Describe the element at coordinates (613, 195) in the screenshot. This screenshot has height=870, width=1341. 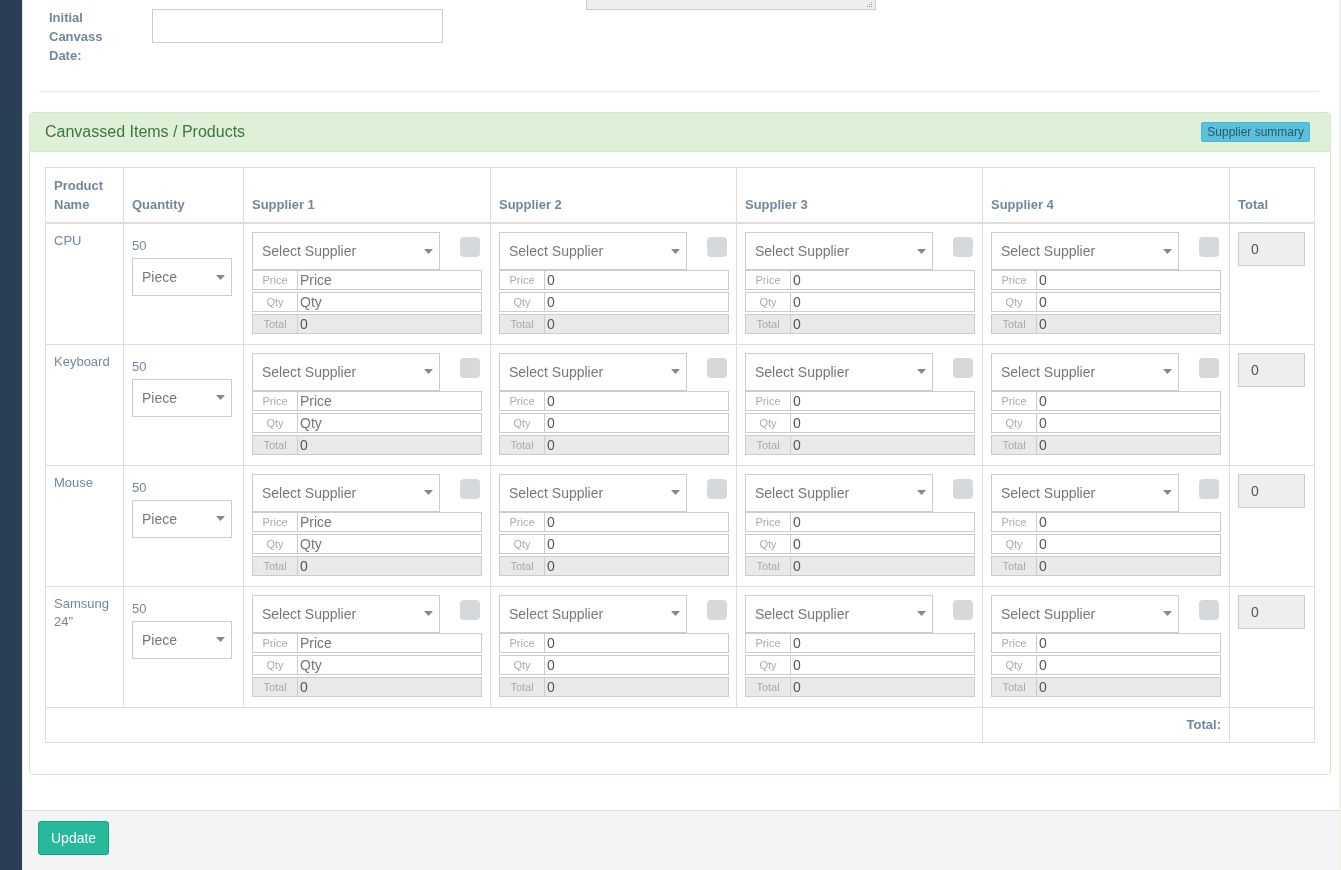
I see `column-header: Supplier 2` at that location.